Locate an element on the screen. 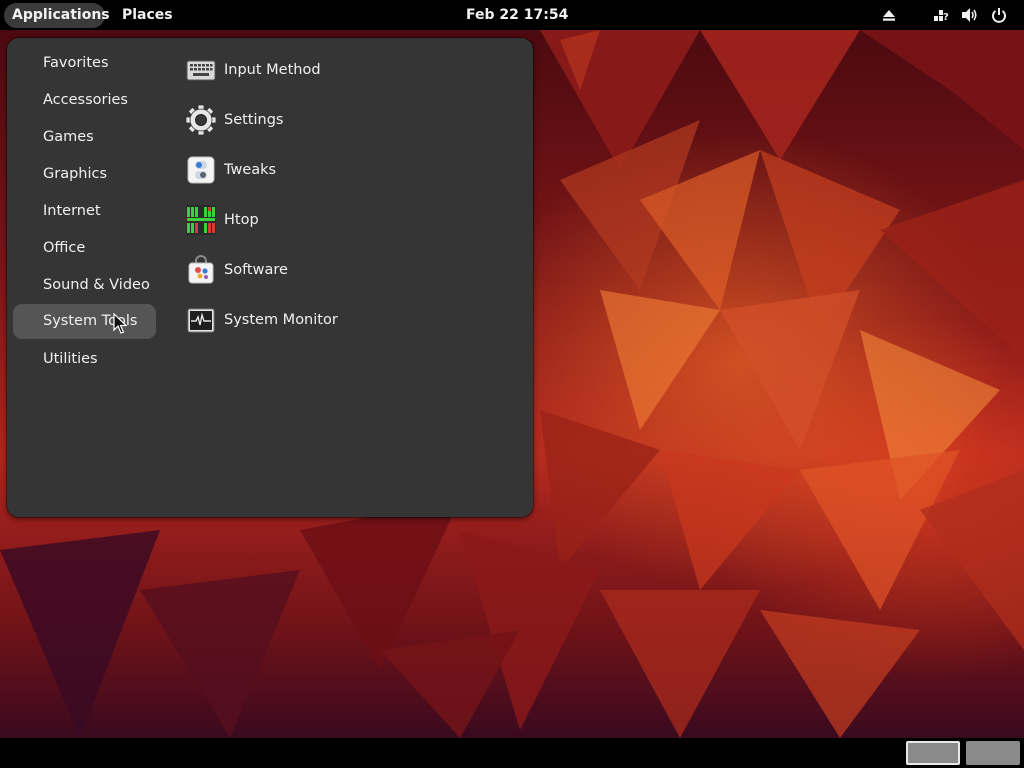 This screenshot has width=1024, height=768. app-system-monitor: System Monitor is located at coordinates (335, 320).